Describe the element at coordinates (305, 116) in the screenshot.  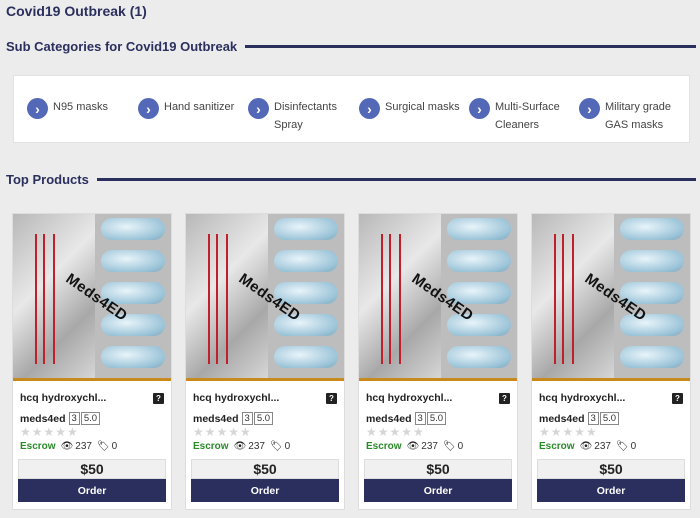
I see `subcategory-label: Disinfectants Spray` at that location.